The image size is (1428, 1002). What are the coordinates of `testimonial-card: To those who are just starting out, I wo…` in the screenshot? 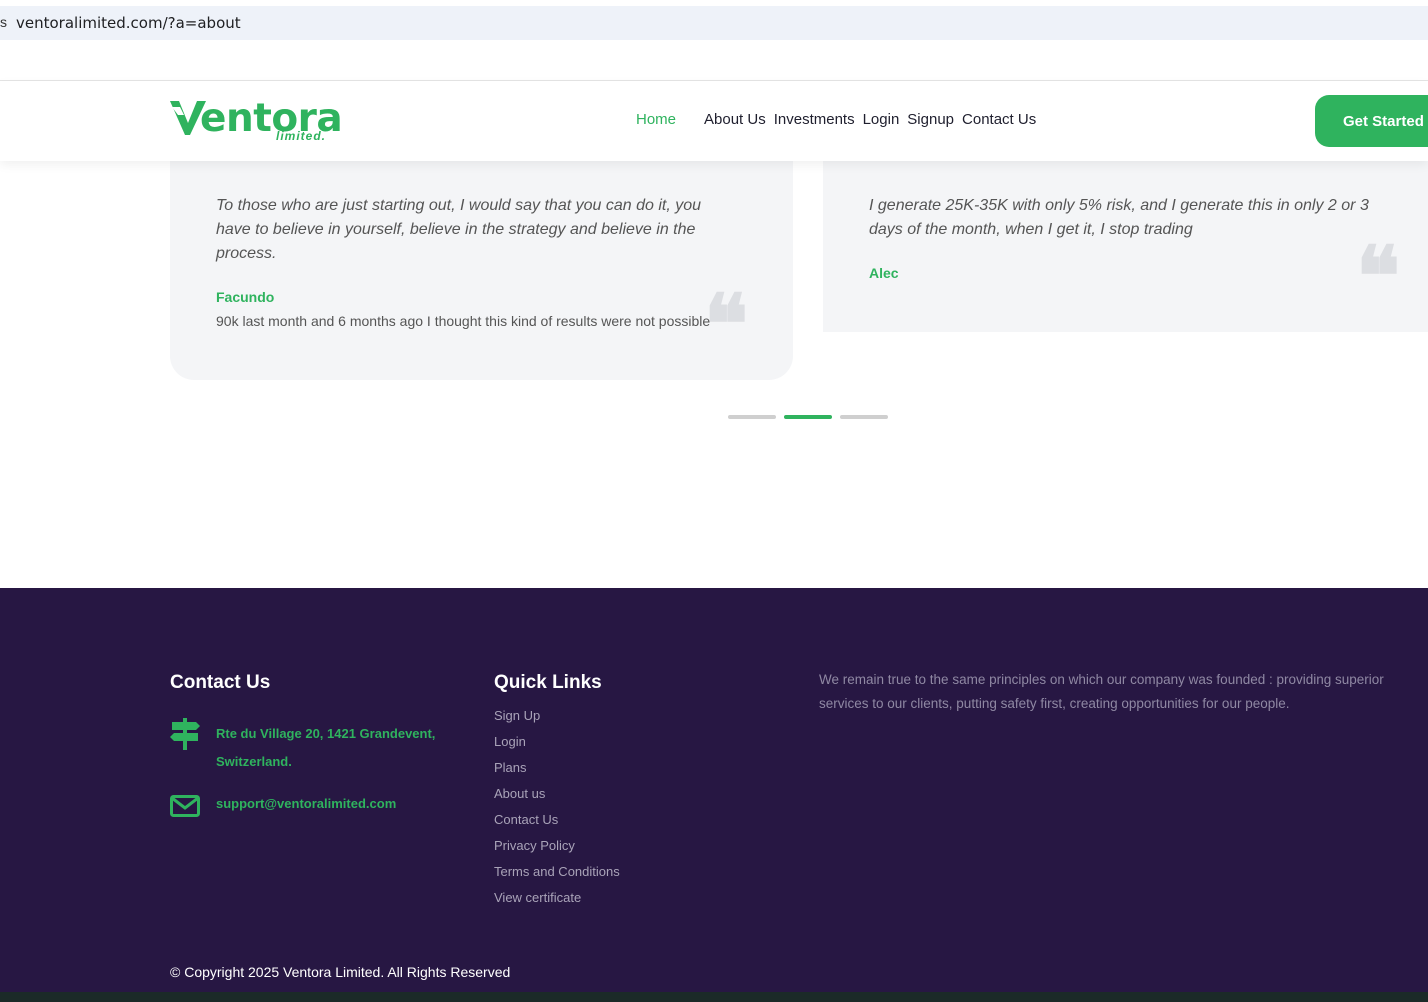 It's located at (481, 265).